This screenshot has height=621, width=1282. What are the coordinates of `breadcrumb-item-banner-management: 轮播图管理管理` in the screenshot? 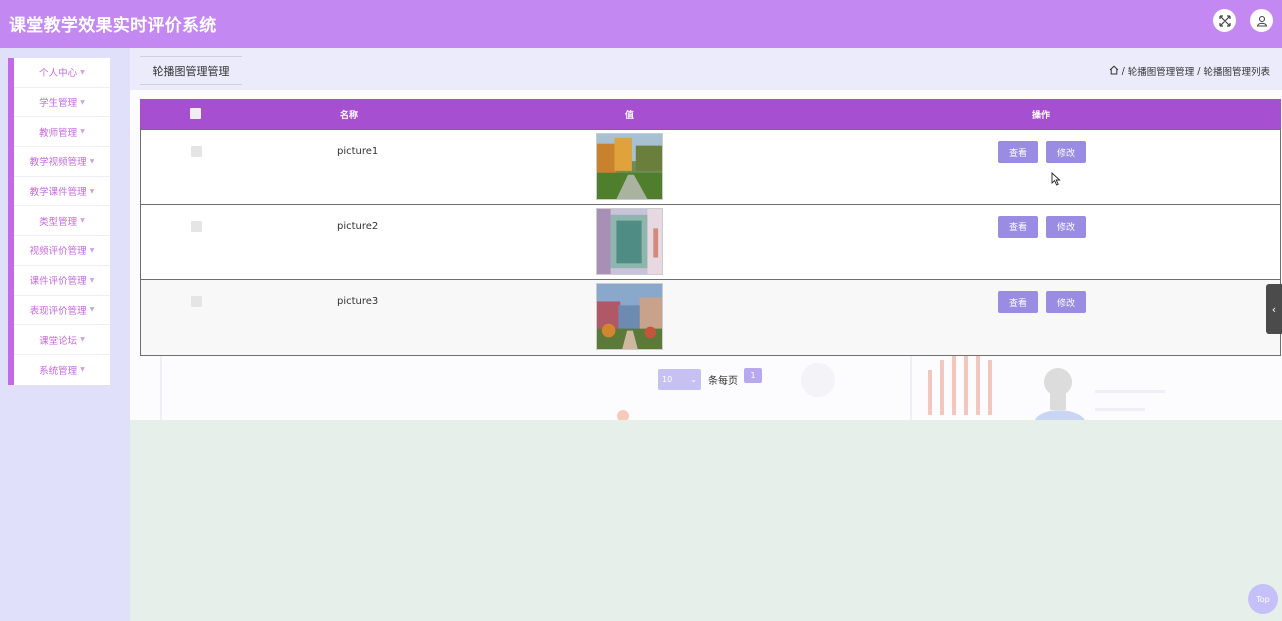 It's located at (1161, 71).